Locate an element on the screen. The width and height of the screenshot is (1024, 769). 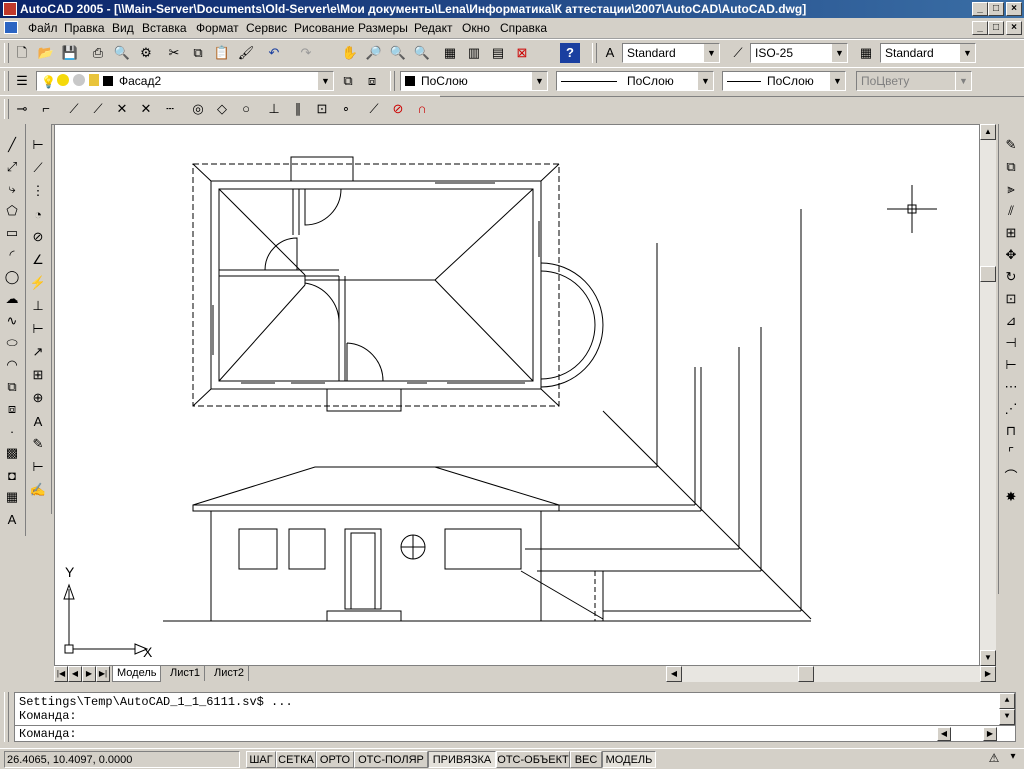
autocad-app-icon is located at coordinates (10, 9).